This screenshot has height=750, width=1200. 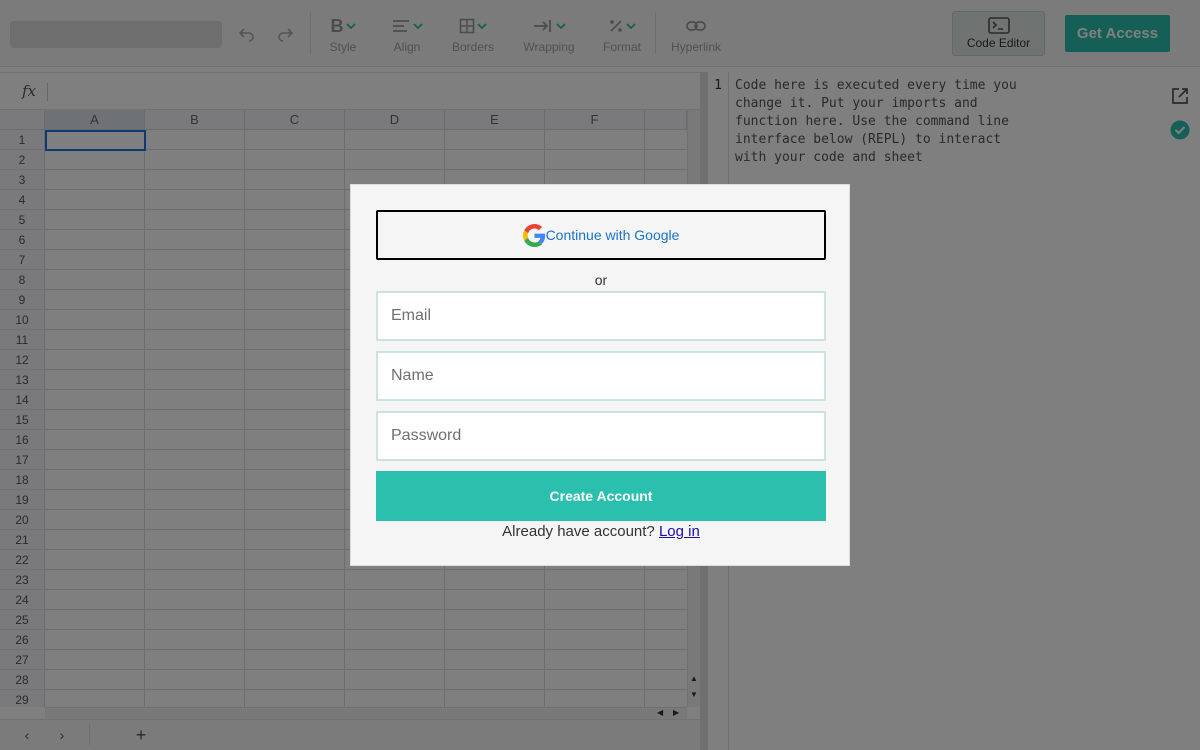 I want to click on google-icon, so click(x=533, y=235).